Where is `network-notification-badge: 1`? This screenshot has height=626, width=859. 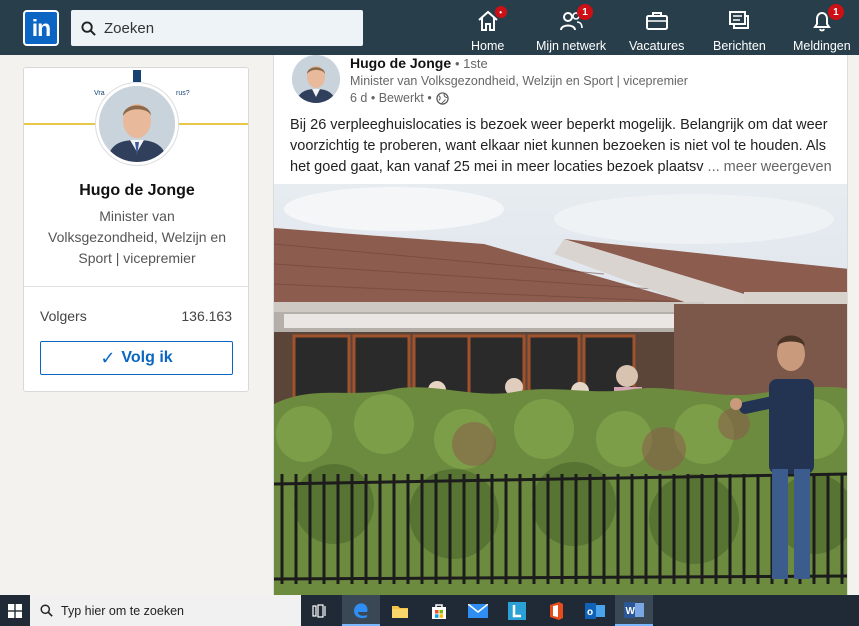
network-notification-badge: 1 is located at coordinates (585, 12).